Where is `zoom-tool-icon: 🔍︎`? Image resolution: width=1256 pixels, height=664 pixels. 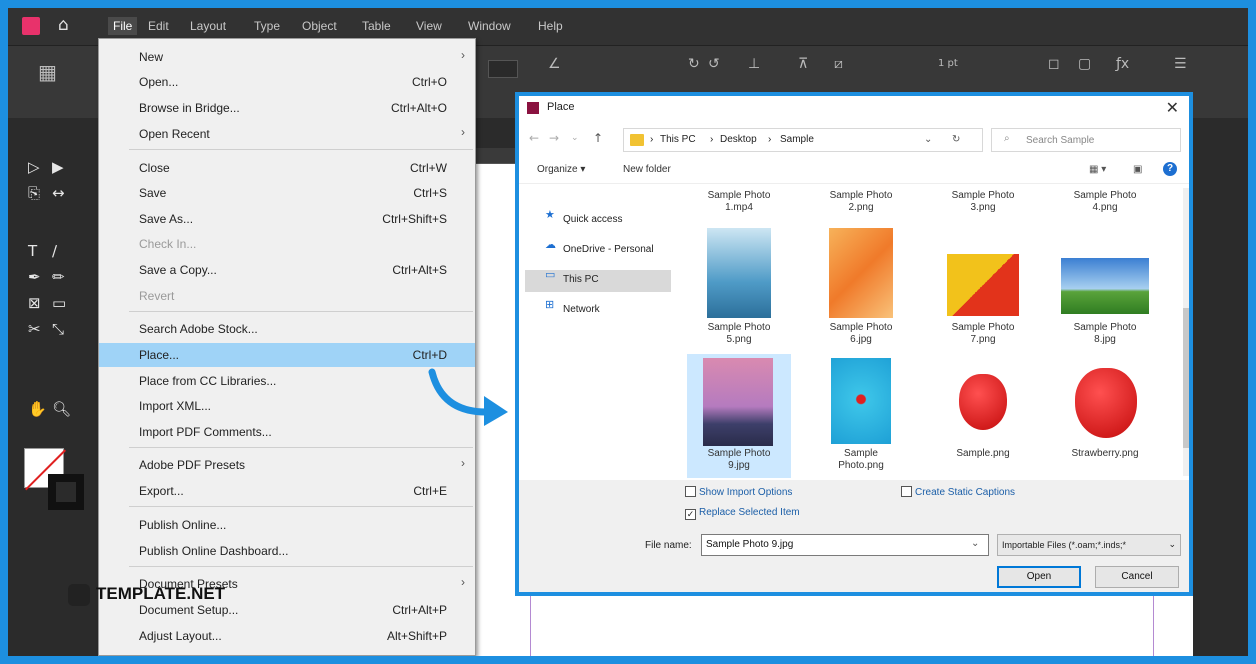
zoom-tool-icon: 🔍︎ is located at coordinates (61, 409).